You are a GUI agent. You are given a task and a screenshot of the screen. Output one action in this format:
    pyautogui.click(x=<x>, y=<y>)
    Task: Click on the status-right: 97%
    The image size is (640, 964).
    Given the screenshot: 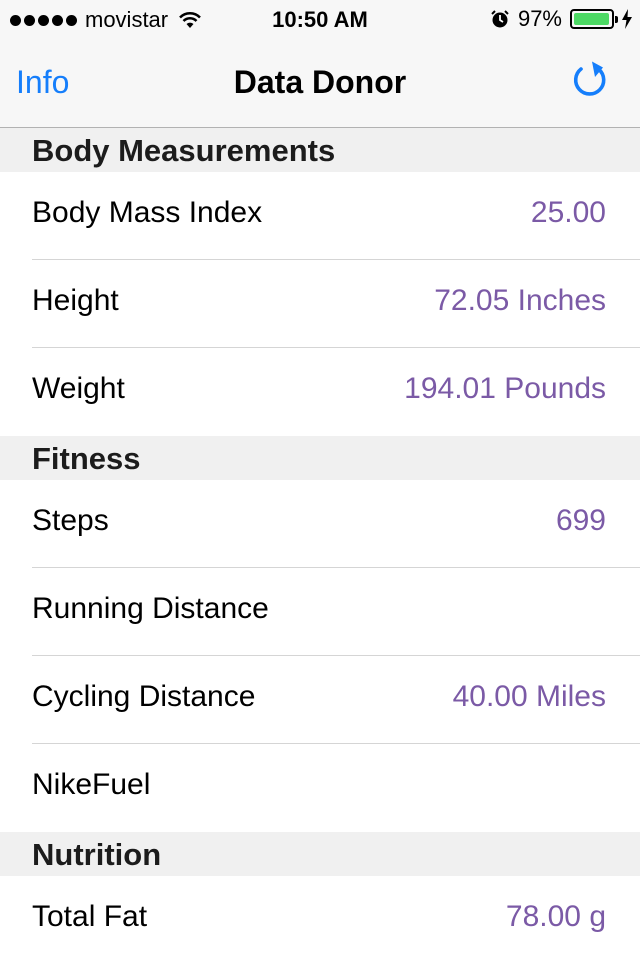 What is the action you would take?
    pyautogui.click(x=561, y=19)
    